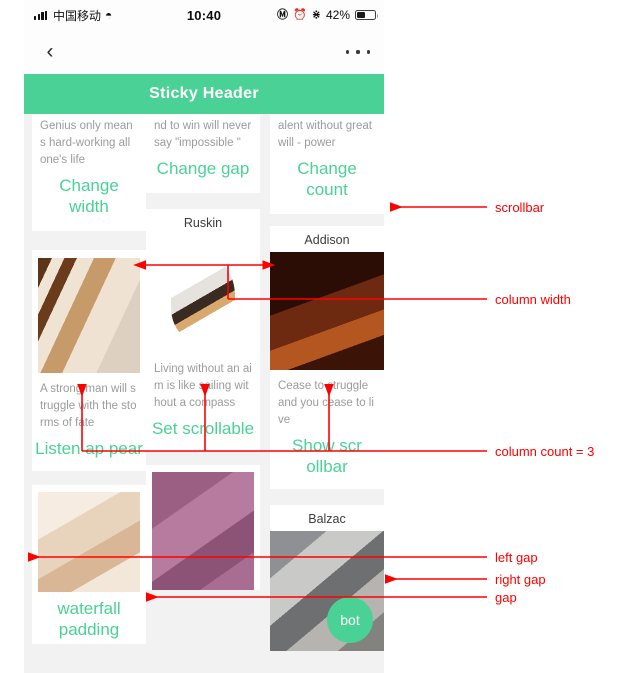 This screenshot has width=641, height=673. Describe the element at coordinates (327, 519) in the screenshot. I see `card-author: Balzac` at that location.